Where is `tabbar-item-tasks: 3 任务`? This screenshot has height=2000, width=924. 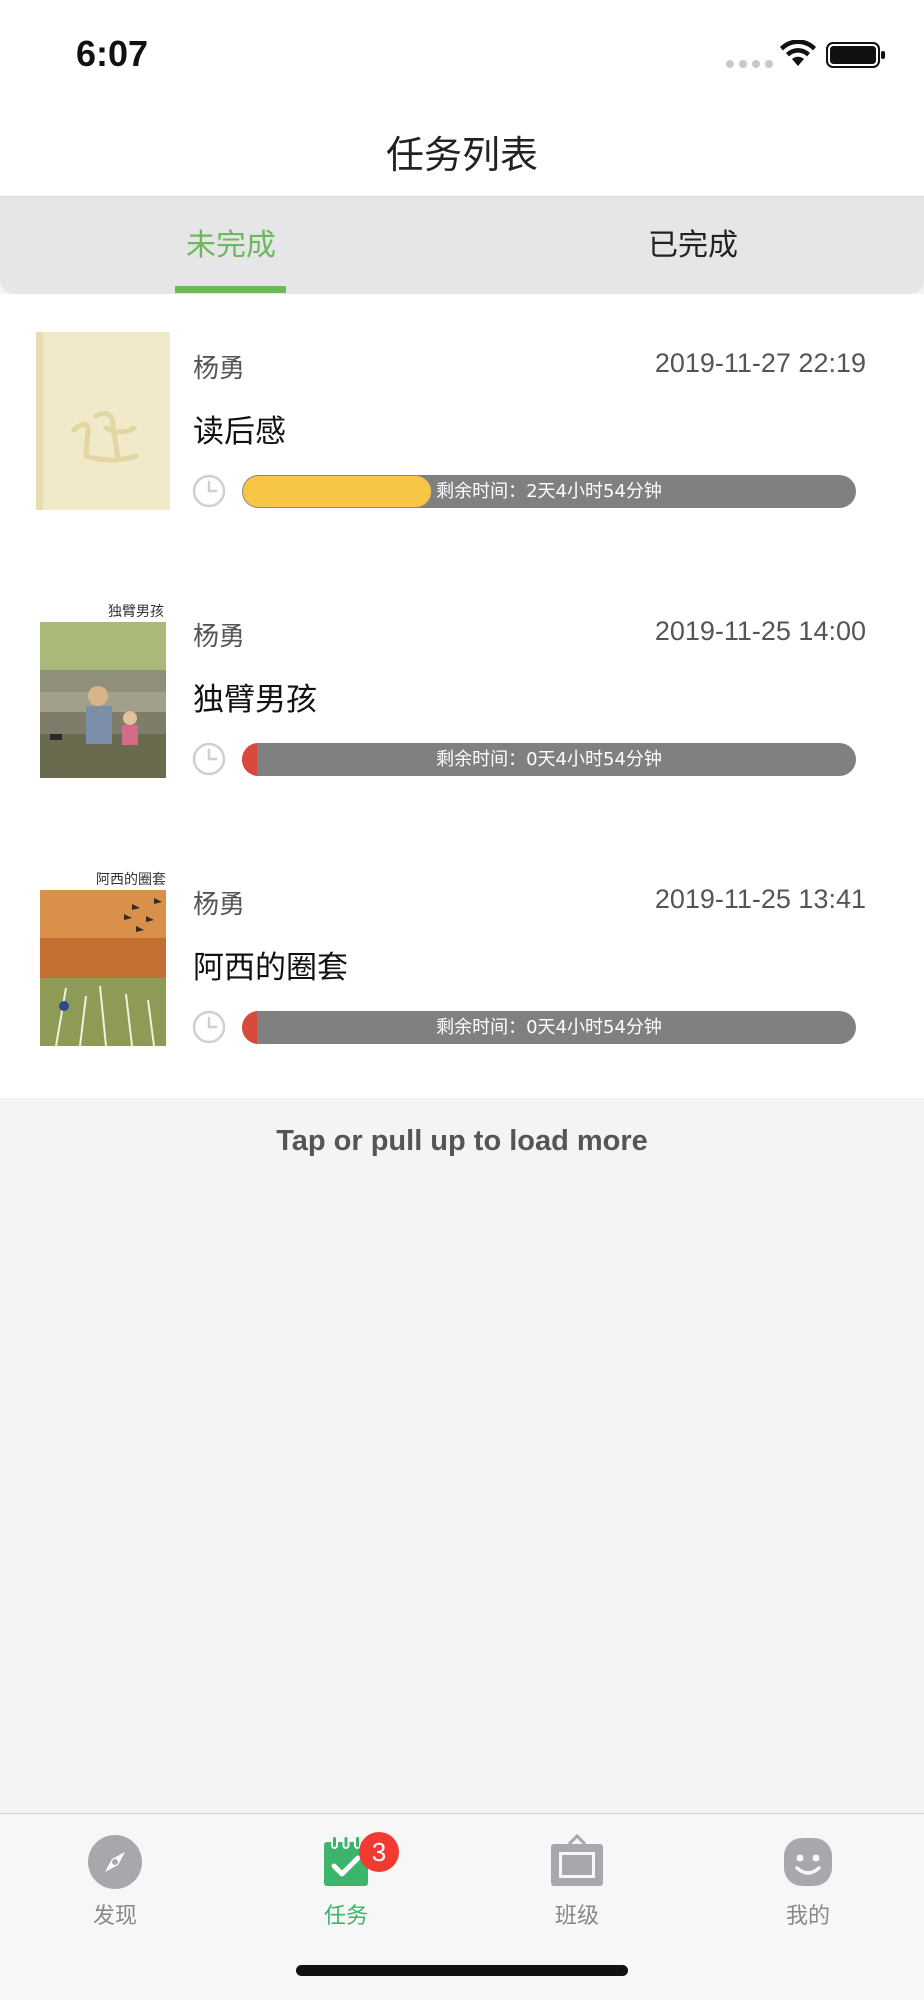
tabbar-item-tasks: 3 任务 is located at coordinates (346, 1888).